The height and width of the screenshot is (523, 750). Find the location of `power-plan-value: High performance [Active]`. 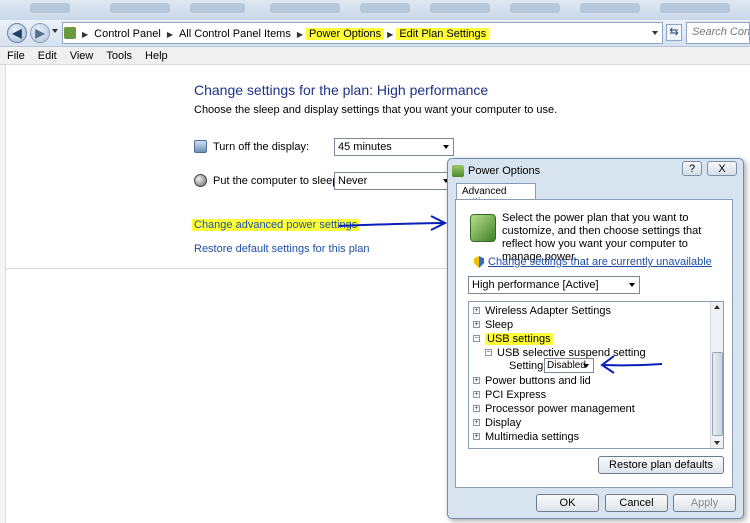

power-plan-value: High performance [Active] is located at coordinates (535, 285).